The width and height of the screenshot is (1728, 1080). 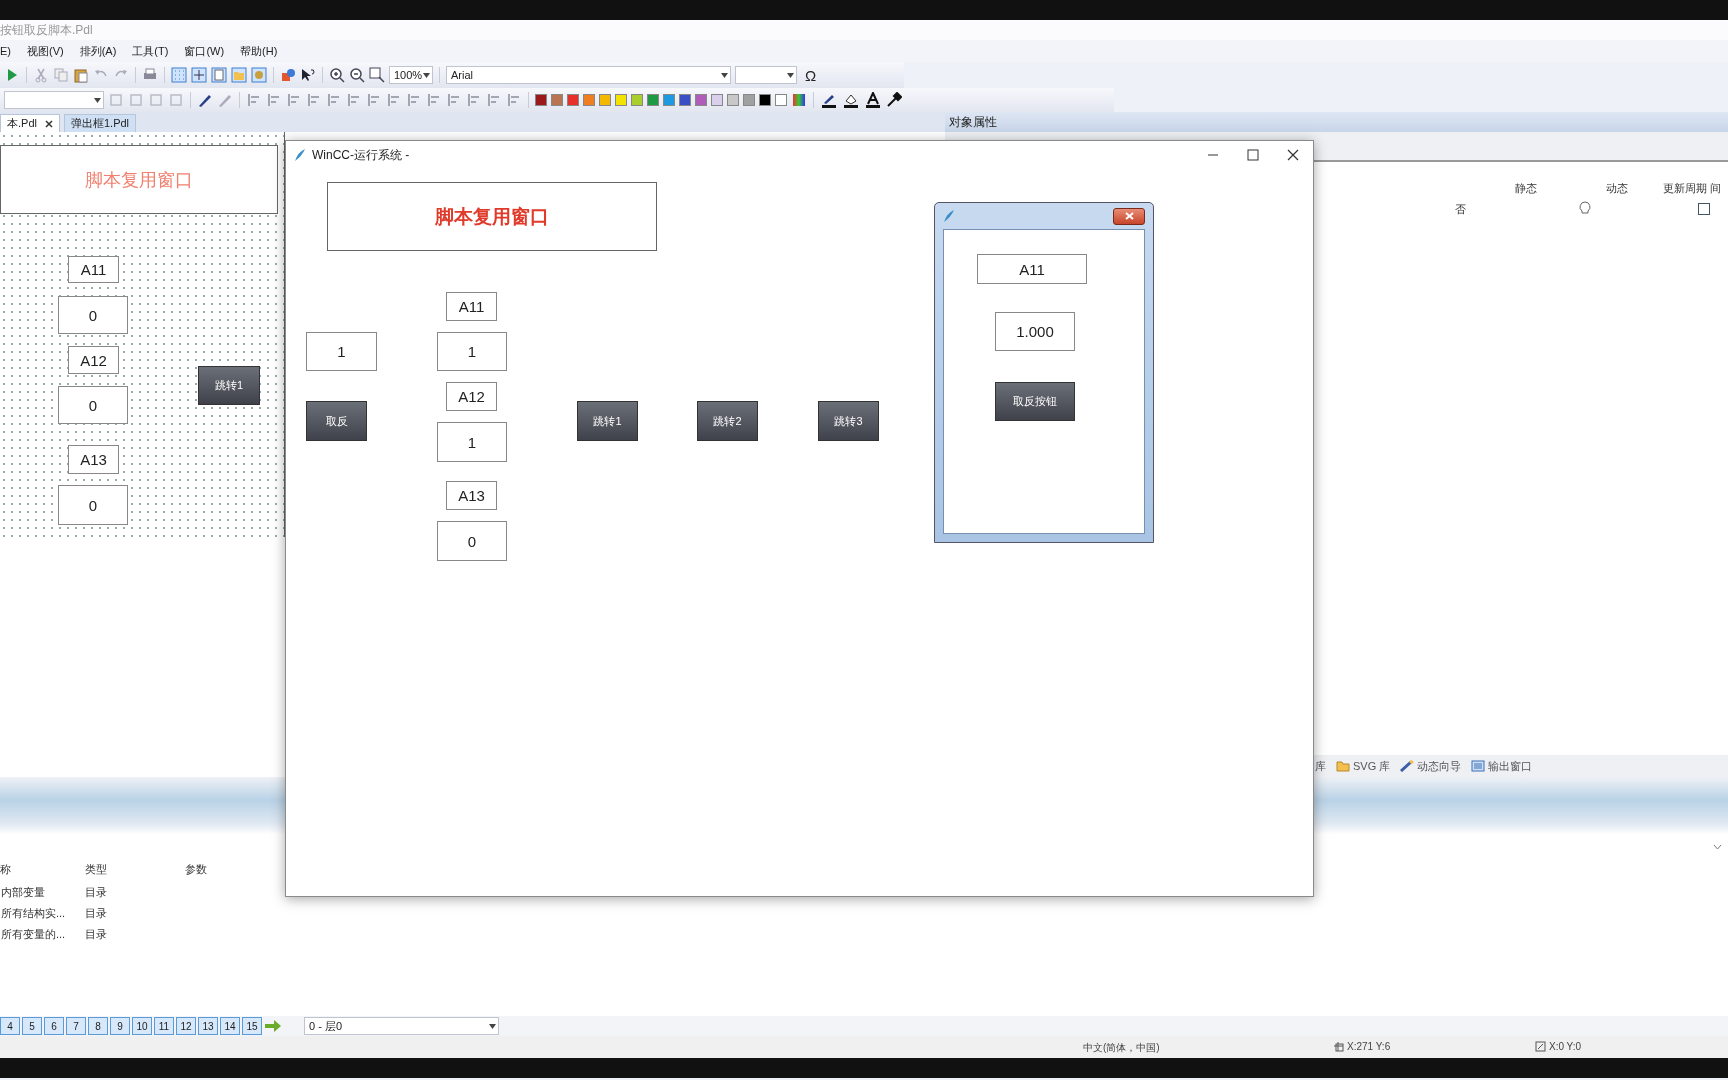 I want to click on layer-tab: 13, so click(x=208, y=1026).